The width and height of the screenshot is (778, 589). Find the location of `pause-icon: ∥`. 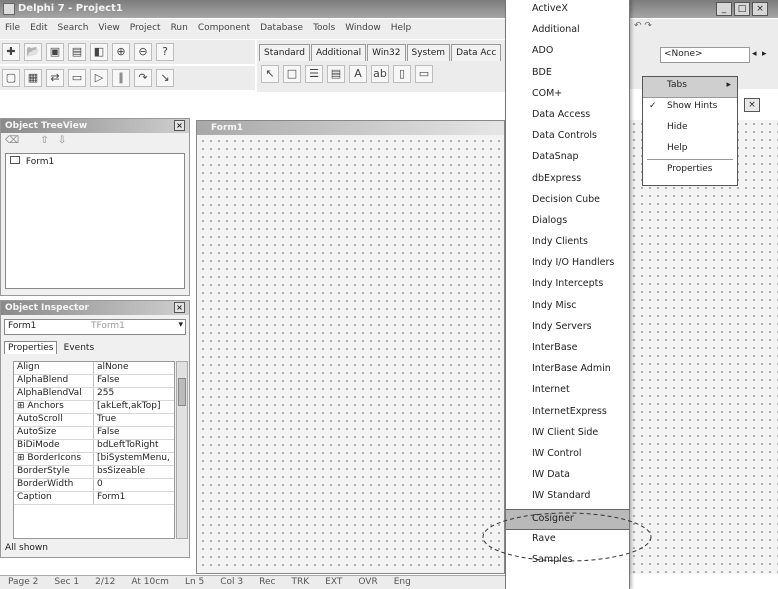

pause-icon: ∥ is located at coordinates (121, 78).